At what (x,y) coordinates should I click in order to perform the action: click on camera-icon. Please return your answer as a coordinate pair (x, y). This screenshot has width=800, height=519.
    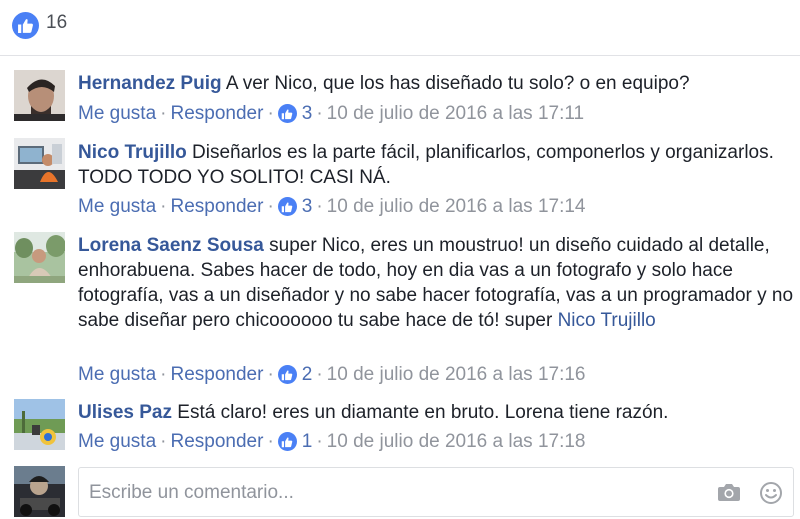
    Looking at the image, I should click on (729, 494).